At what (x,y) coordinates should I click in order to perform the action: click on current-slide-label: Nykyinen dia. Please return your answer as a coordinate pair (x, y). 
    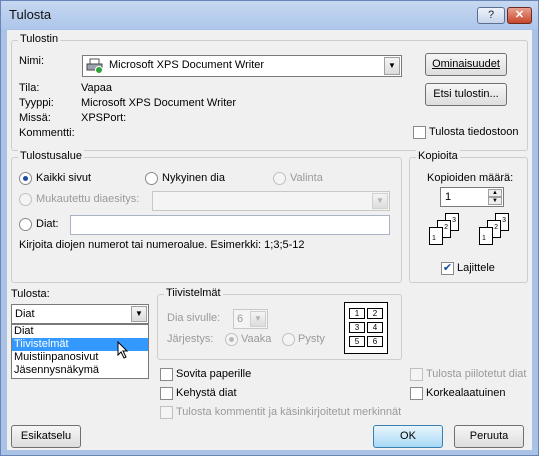
    Looking at the image, I should click on (193, 178).